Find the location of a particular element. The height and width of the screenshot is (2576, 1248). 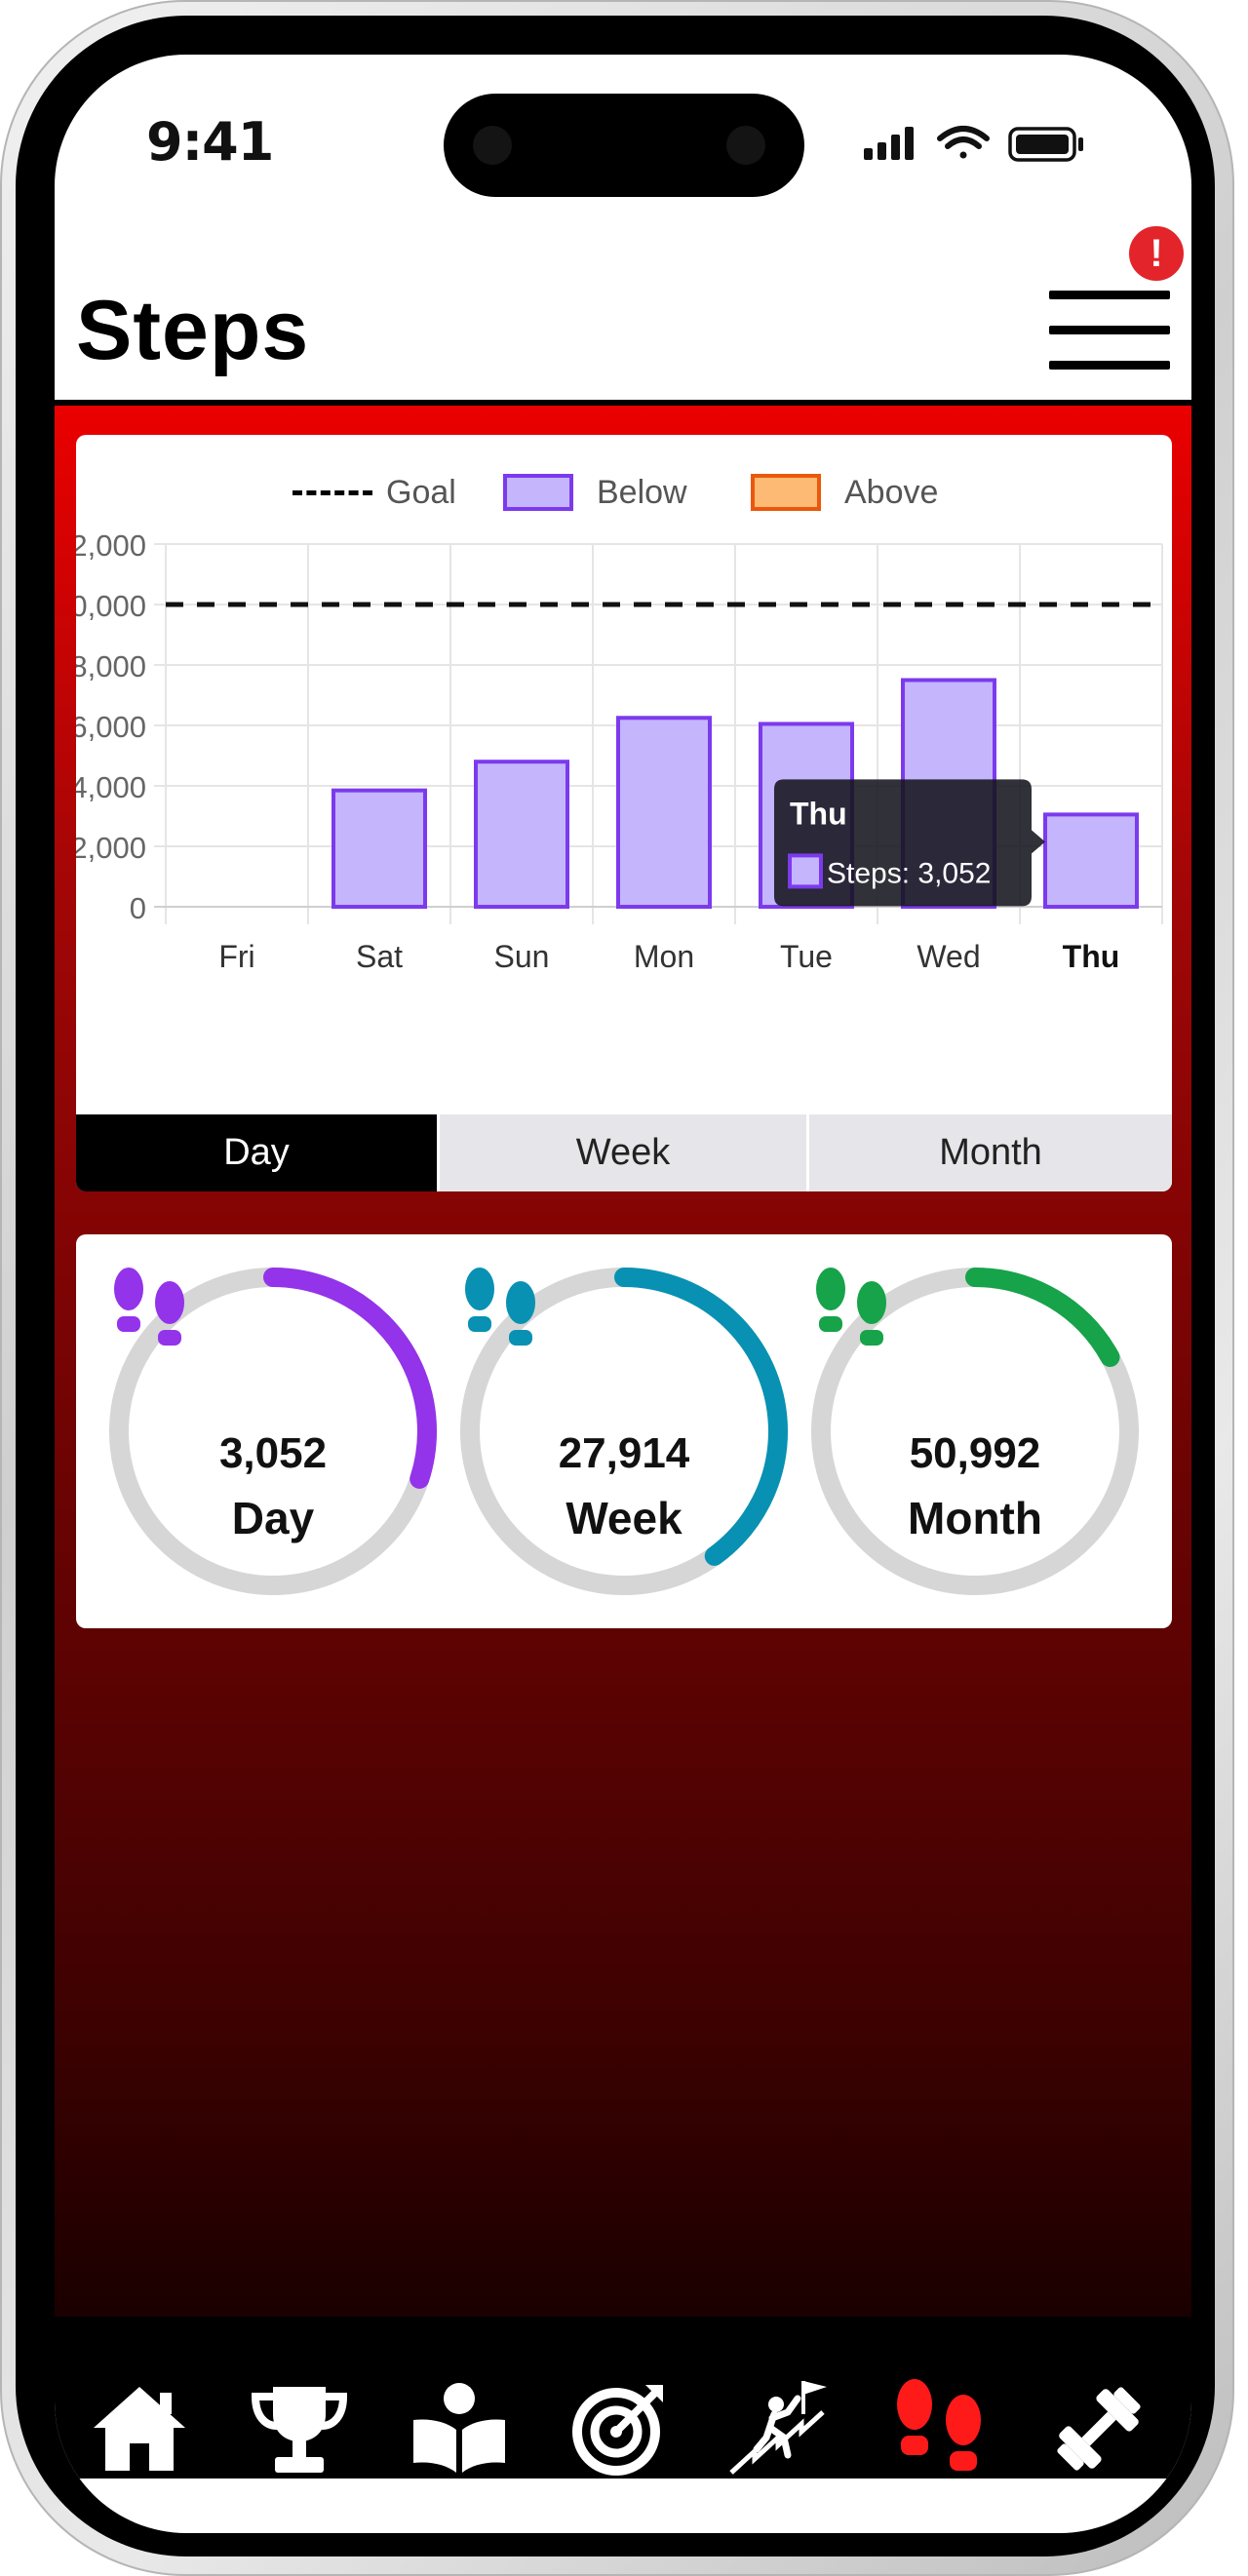

target-icon is located at coordinates (617, 2430).